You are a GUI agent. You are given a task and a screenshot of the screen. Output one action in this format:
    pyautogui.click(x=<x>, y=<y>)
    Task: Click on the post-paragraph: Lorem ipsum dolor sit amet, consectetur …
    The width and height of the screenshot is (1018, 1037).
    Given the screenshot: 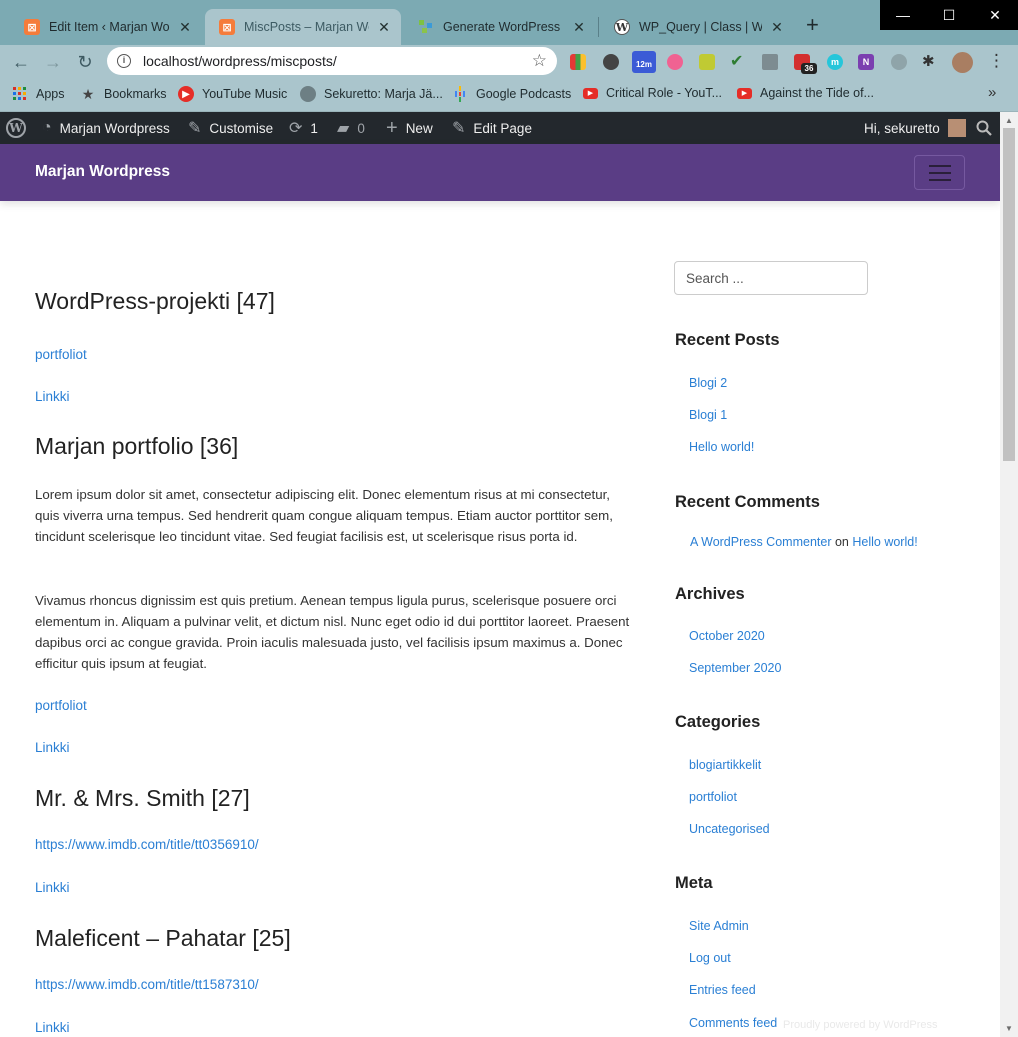 What is the action you would take?
    pyautogui.click(x=324, y=515)
    